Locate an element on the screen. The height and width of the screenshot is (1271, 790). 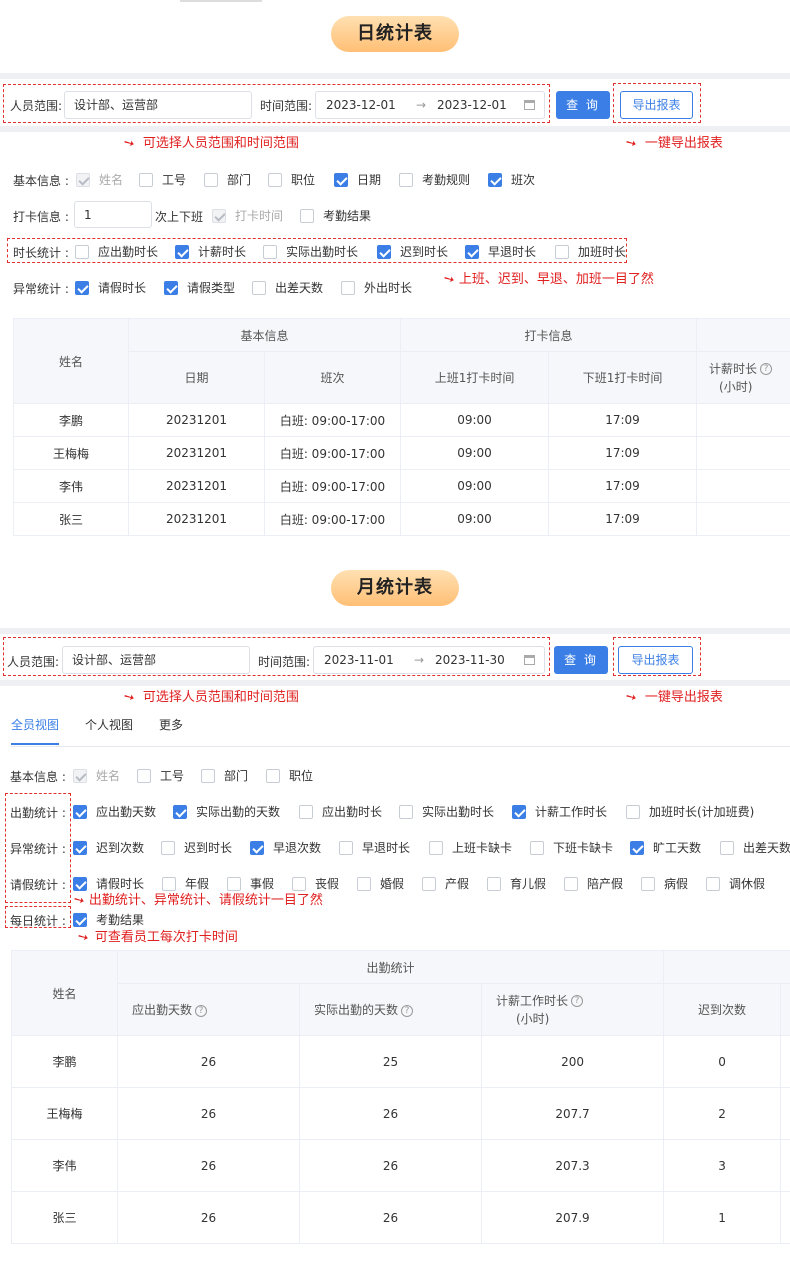
checkbox-加班时长(计加班费): 加班时长(计加班费) is located at coordinates (690, 811).